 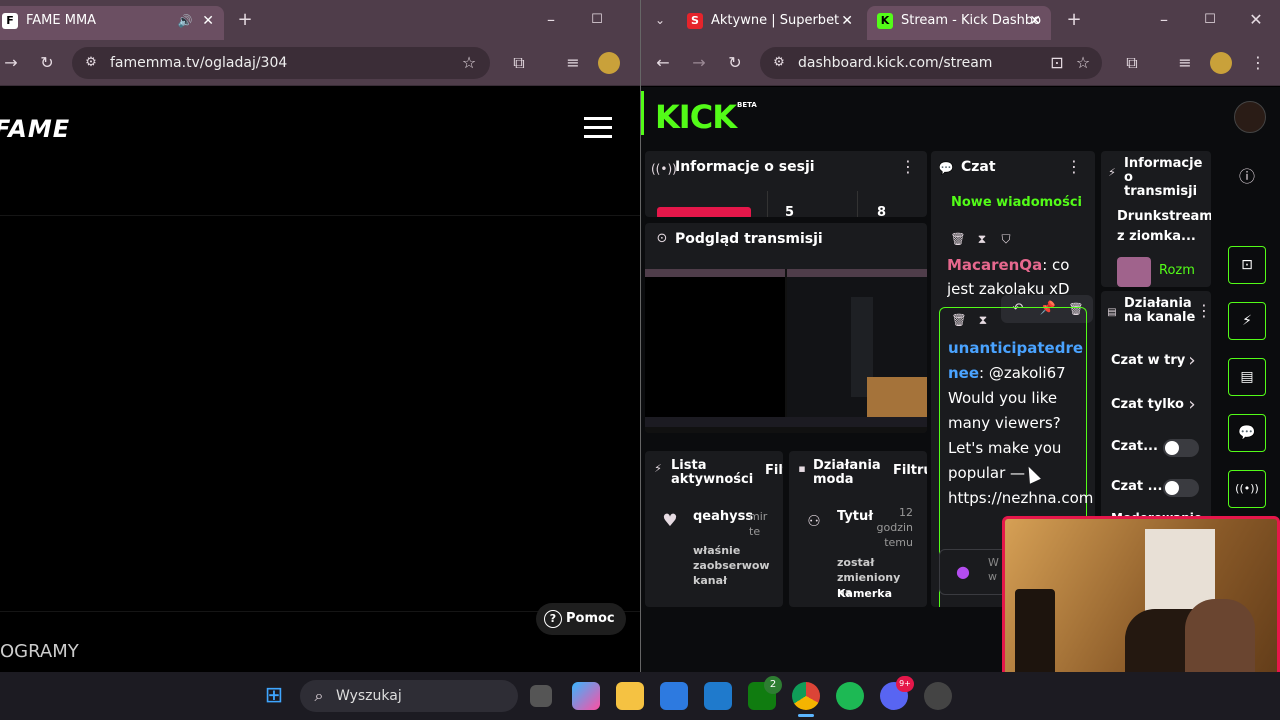 I want to click on channel-action-label: Czat tylko, so click(x=1147, y=404).